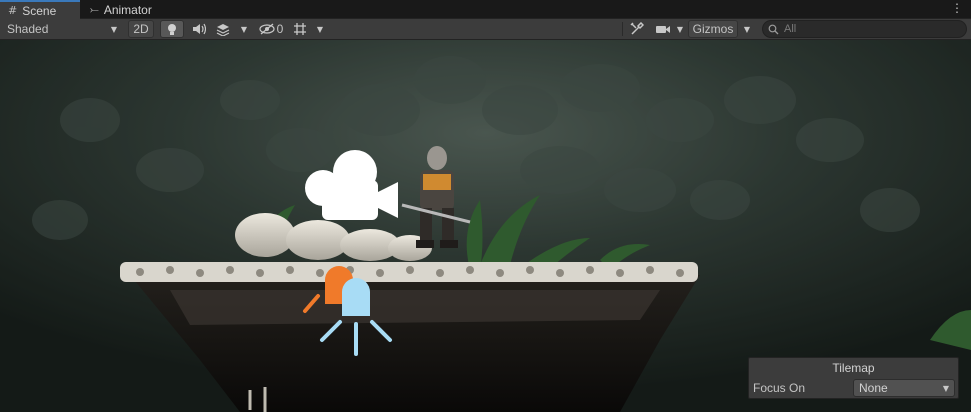  What do you see at coordinates (415, 307) in the screenshot?
I see `cave-rim` at bounding box center [415, 307].